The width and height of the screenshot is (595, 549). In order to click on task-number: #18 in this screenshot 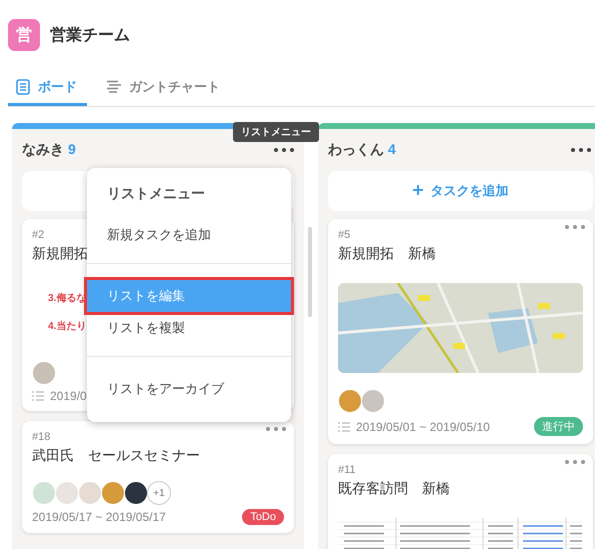, I will do `click(41, 437)`.